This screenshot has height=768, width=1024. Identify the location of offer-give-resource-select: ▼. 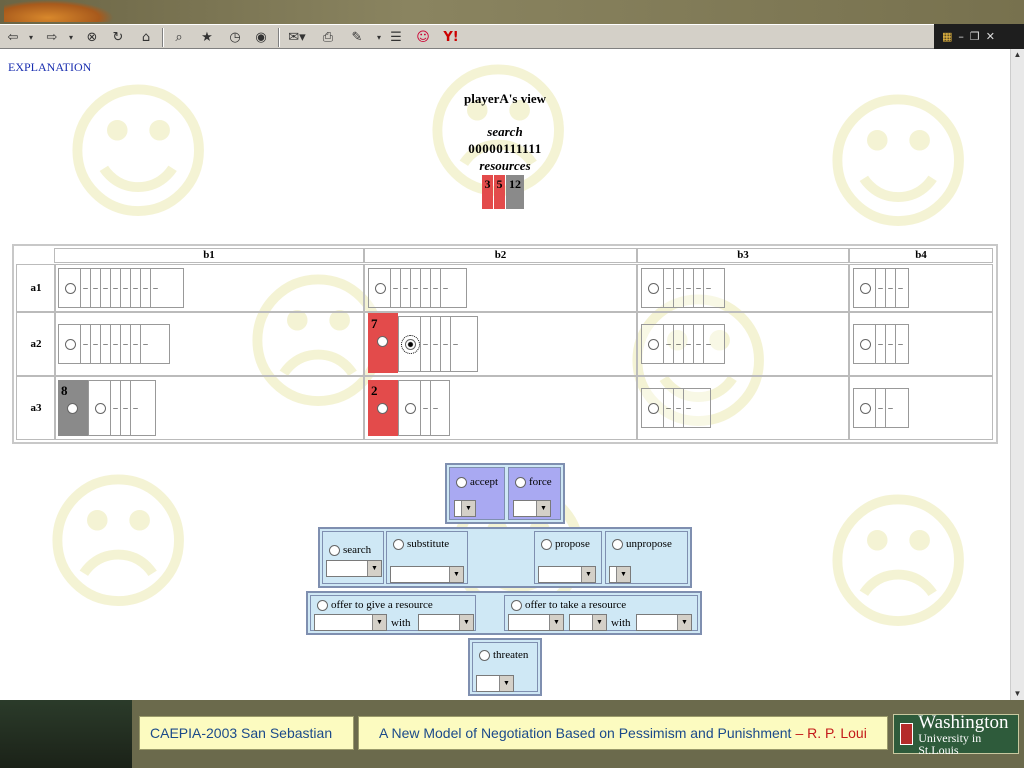
(350, 622).